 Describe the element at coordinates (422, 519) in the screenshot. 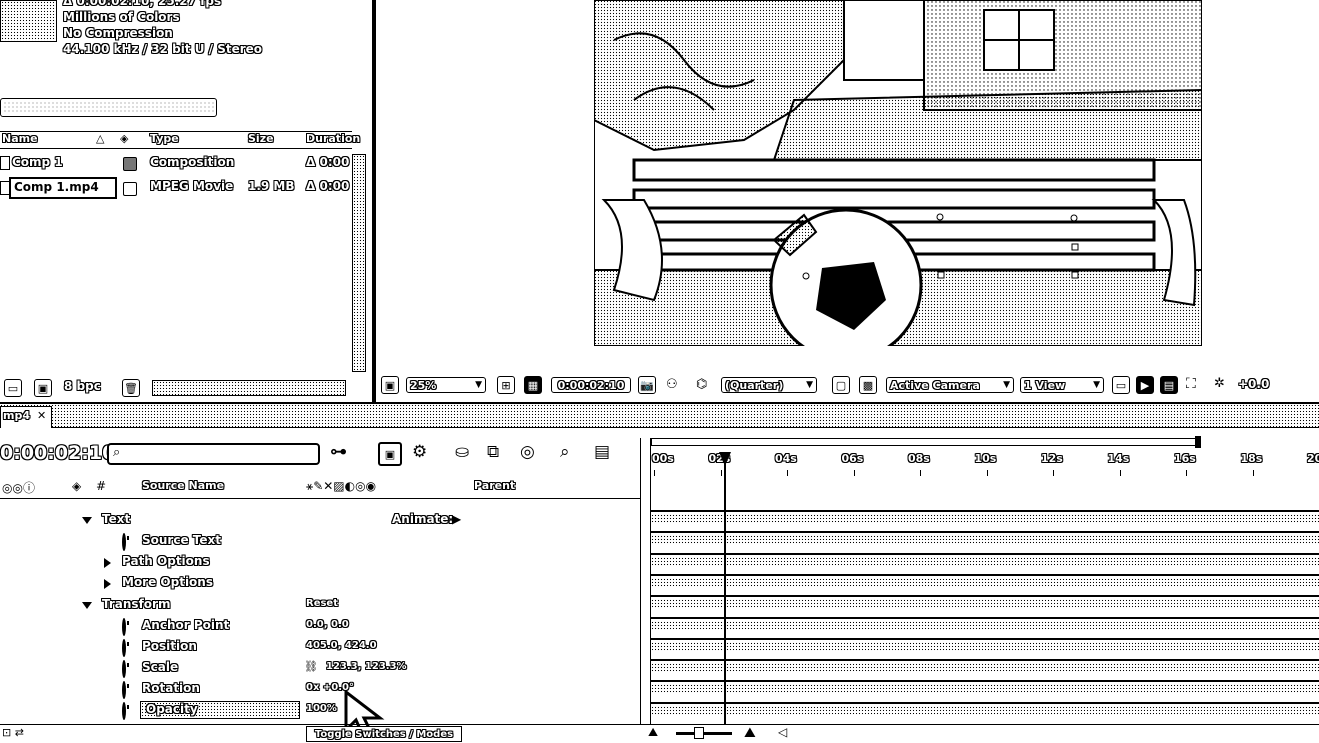

I see `animate-label: Animate:` at that location.